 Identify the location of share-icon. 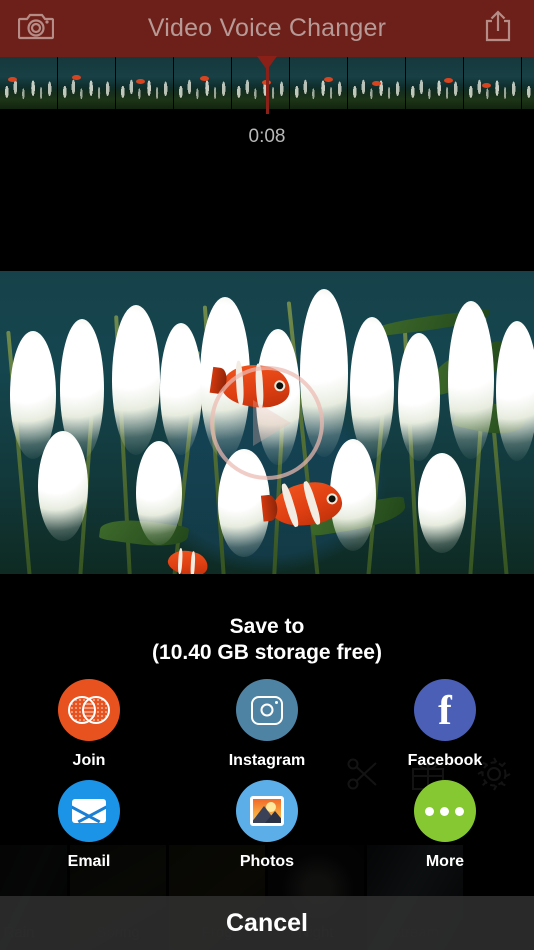
(498, 28).